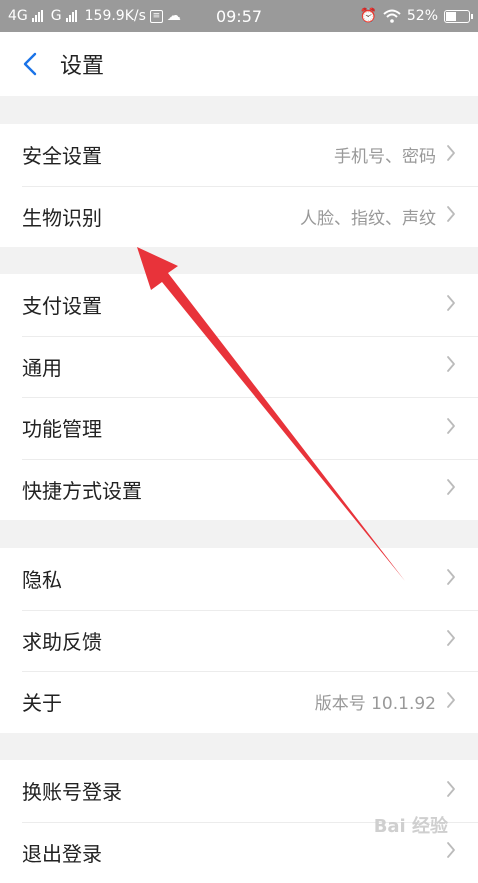 This screenshot has width=478, height=883. Describe the element at coordinates (174, 16) in the screenshot. I see `cloud-icon: ☁` at that location.